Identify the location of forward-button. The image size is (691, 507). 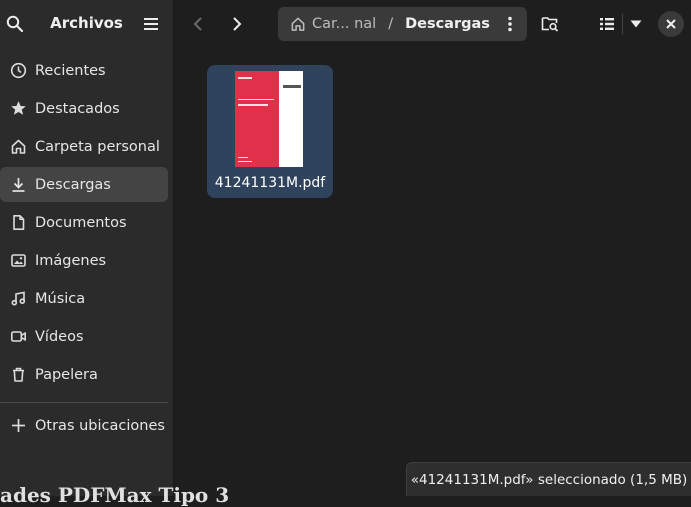
(237, 24).